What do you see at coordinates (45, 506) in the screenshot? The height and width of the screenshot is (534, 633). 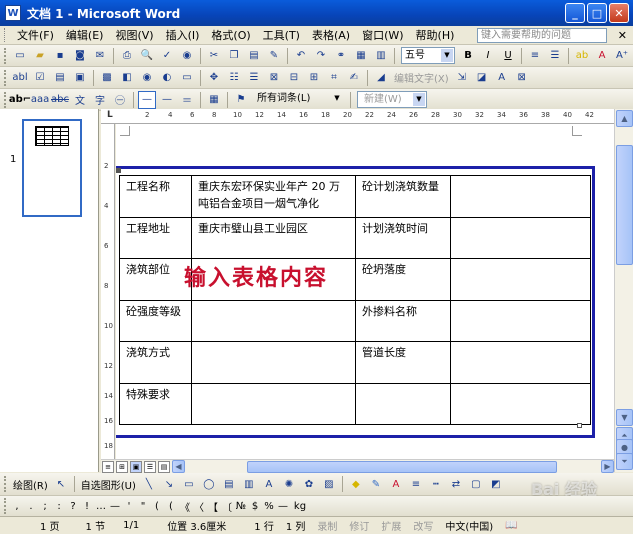 I see `symbol-button: ;` at bounding box center [45, 506].